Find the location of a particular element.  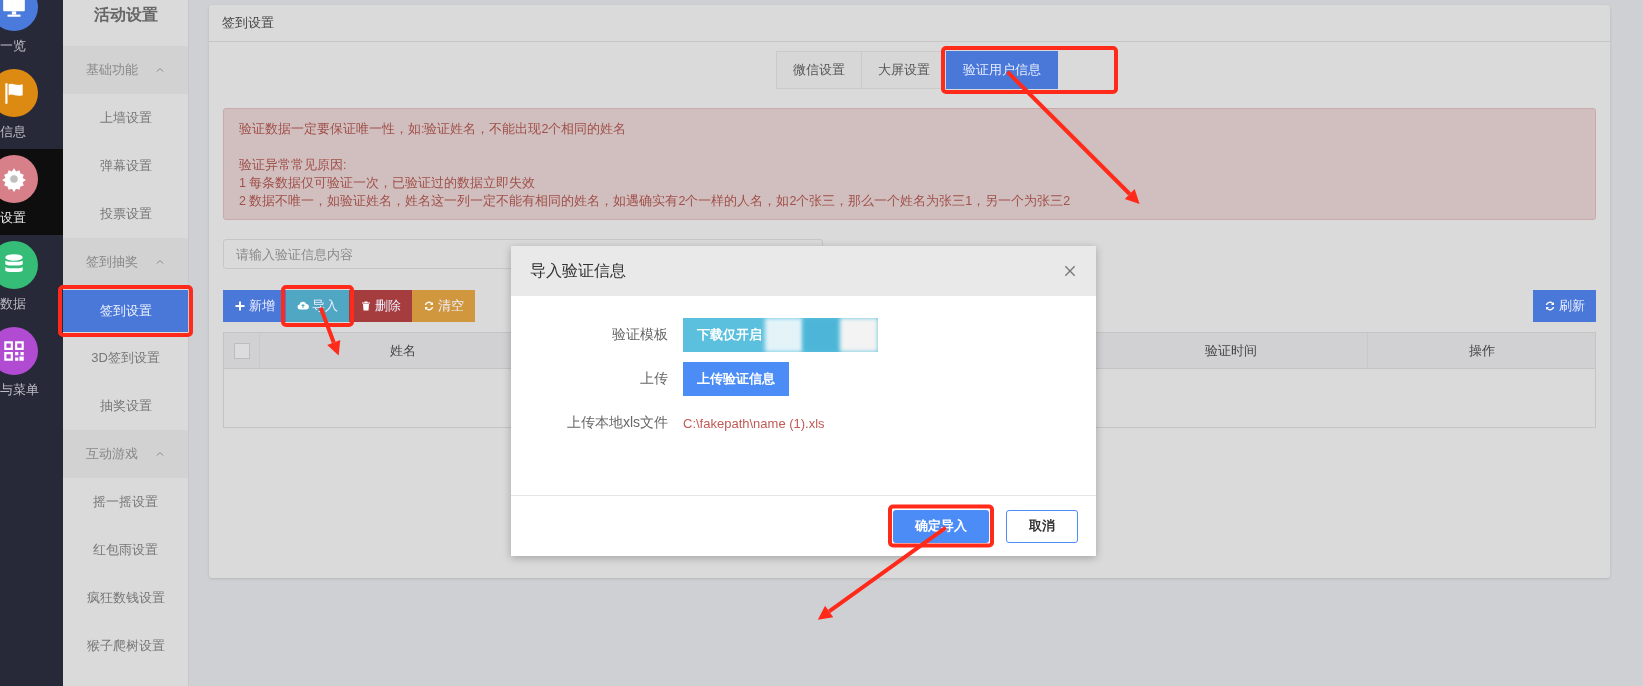

dialog-title: 导入验证信息 is located at coordinates (578, 270).